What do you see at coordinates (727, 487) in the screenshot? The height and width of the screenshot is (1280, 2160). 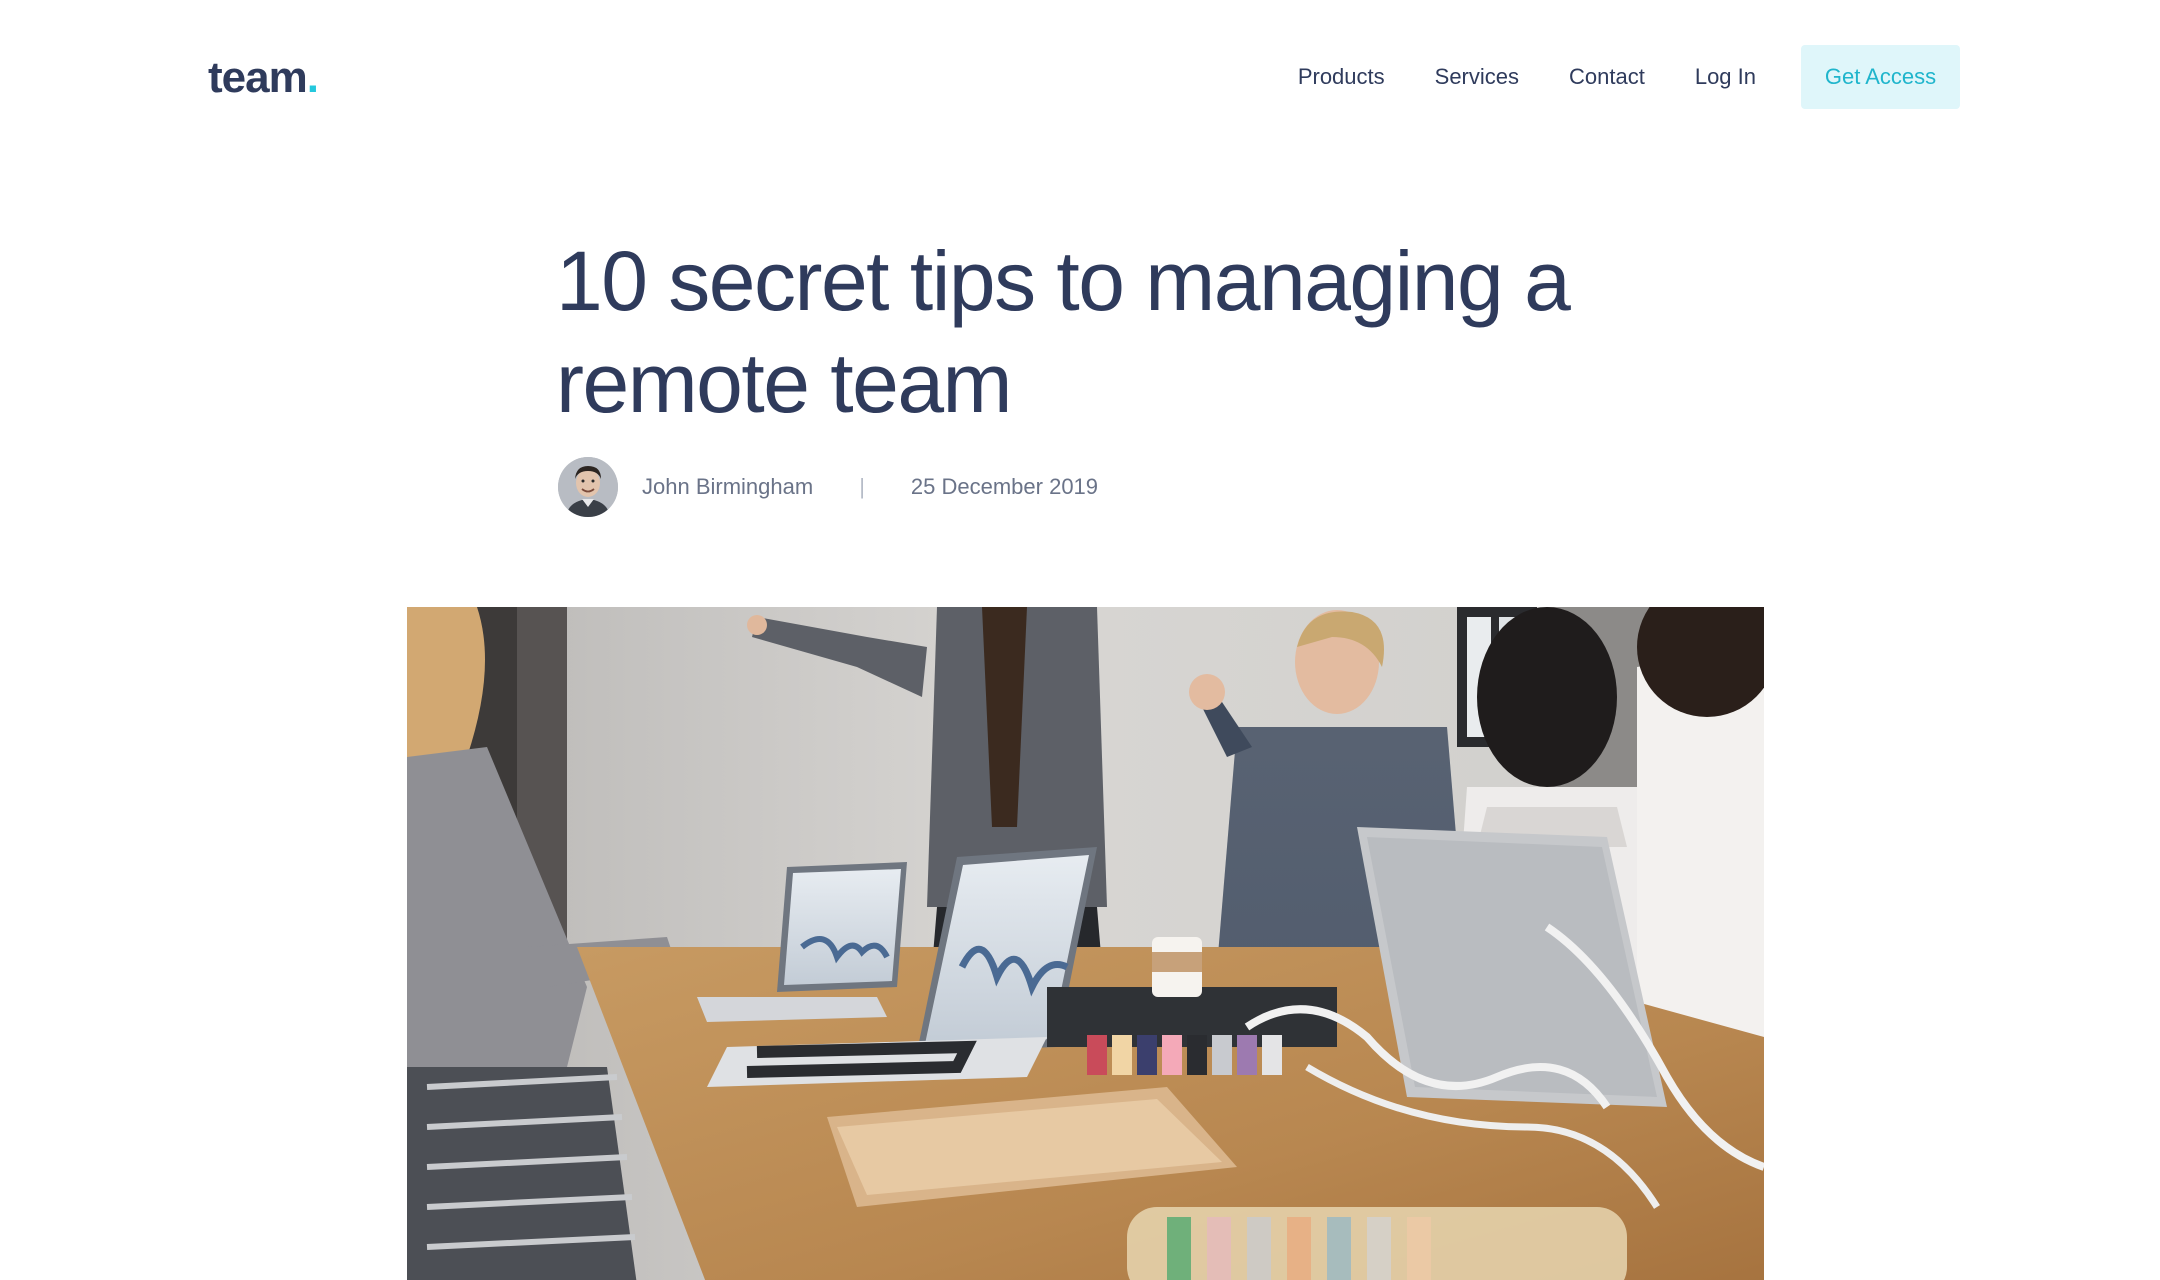 I see `author-name: John Birmingham` at bounding box center [727, 487].